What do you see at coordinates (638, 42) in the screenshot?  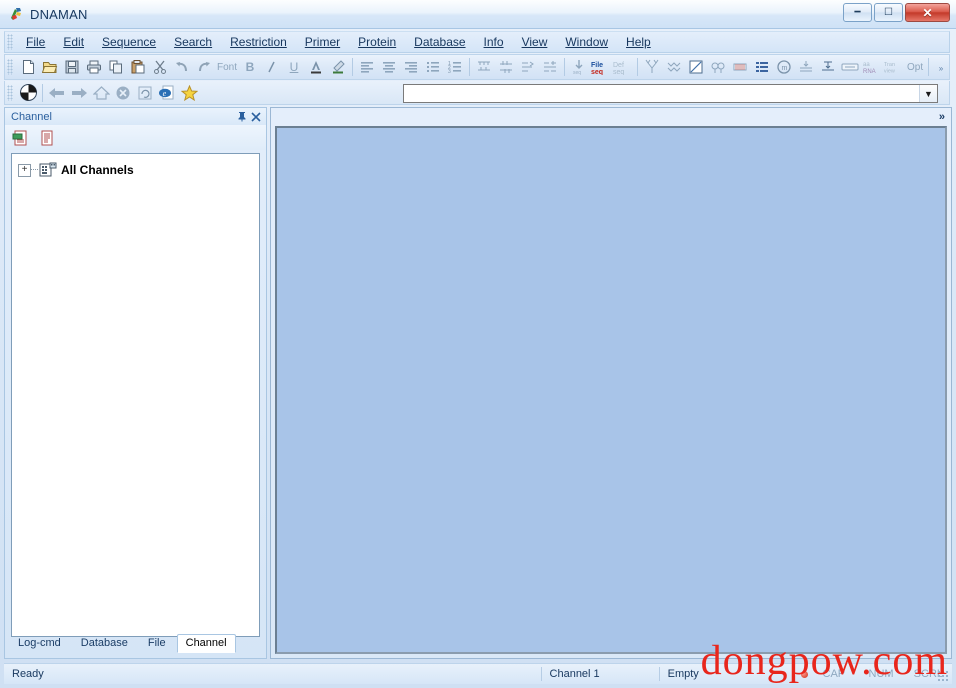 I see `menu-item-help: Help` at bounding box center [638, 42].